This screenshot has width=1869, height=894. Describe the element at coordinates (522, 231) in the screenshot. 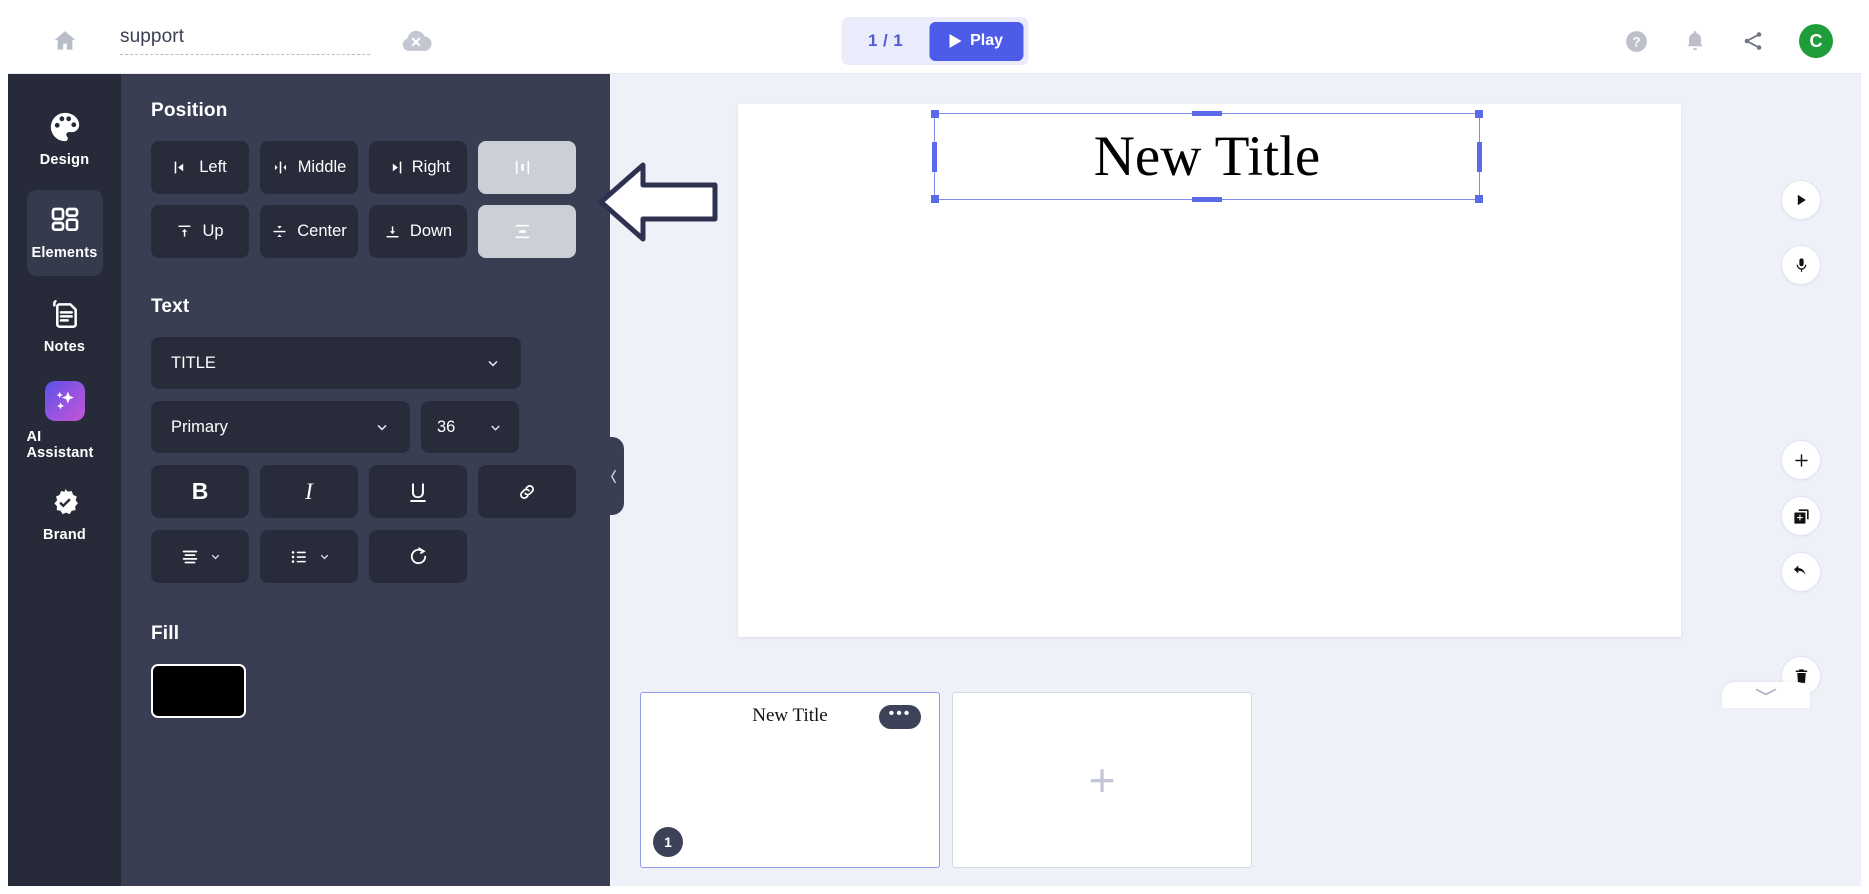

I see `distribute-vertical-icon` at that location.